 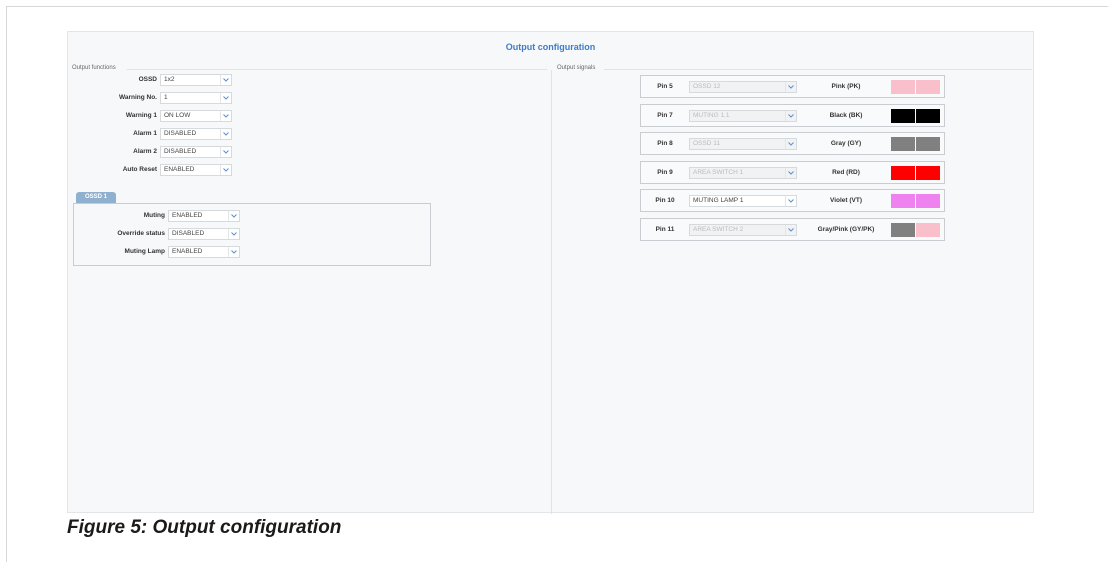 I want to click on pin-row: Pin 9 AREA SWITCH 1 Red (RD), so click(x=792, y=172).